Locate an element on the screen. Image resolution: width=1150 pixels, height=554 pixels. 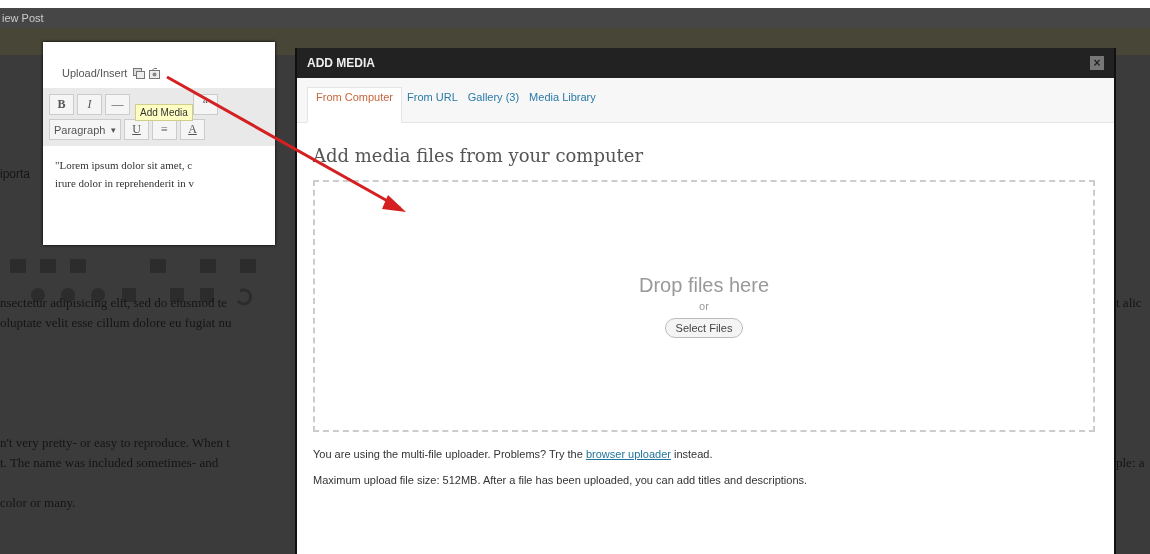
format-button: — is located at coordinates (117, 104).